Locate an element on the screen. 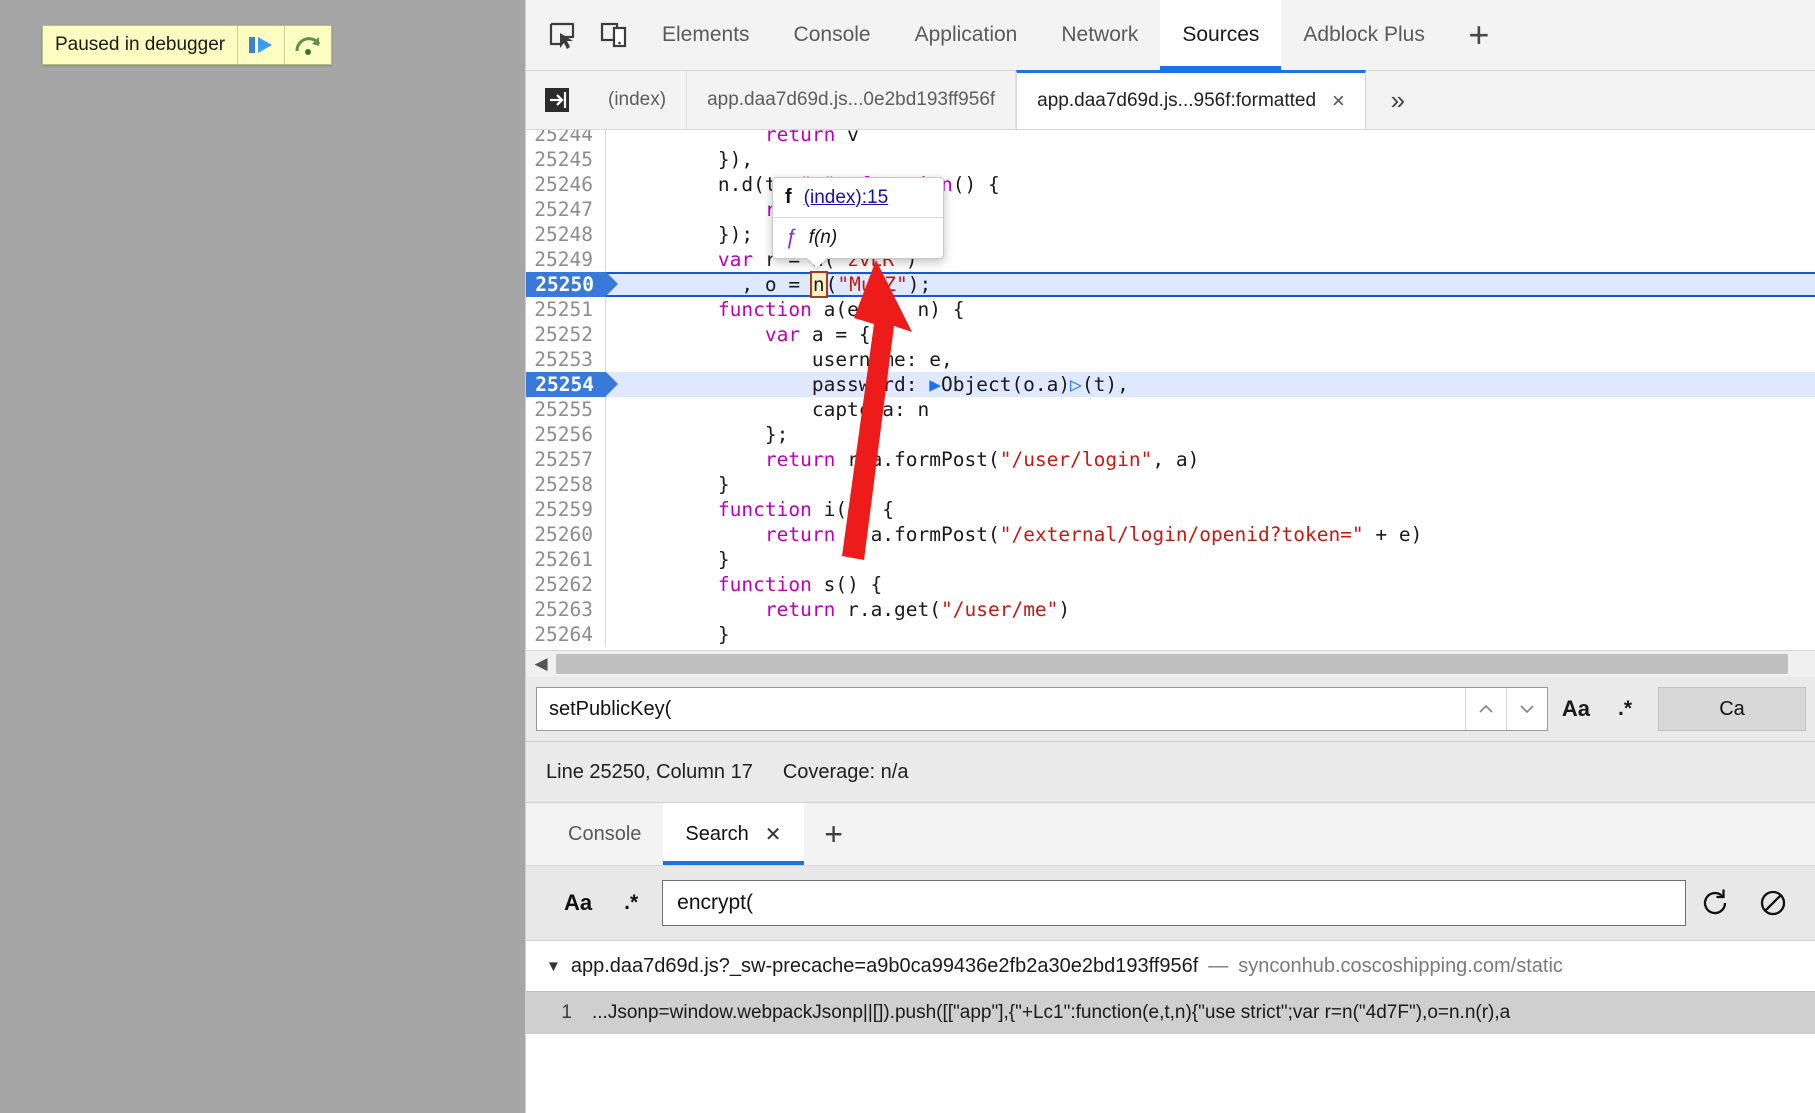  tab-network: Network is located at coordinates (1099, 35).